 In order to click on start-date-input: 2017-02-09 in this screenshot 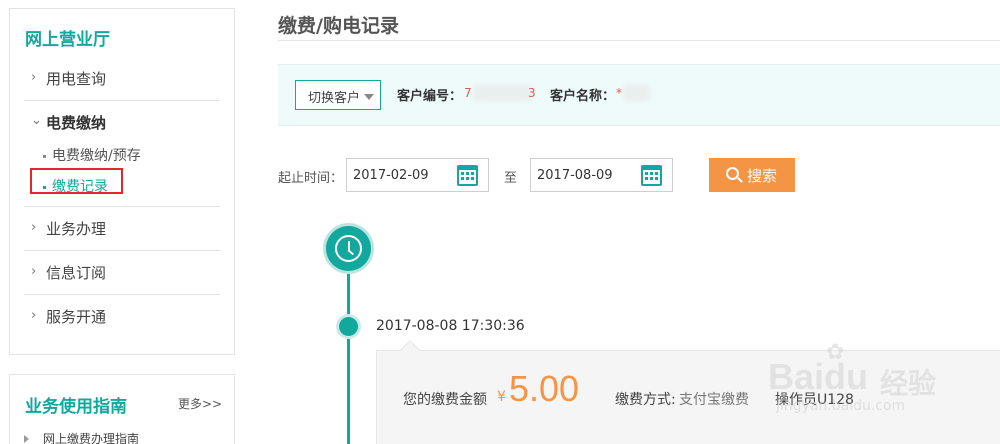, I will do `click(417, 175)`.